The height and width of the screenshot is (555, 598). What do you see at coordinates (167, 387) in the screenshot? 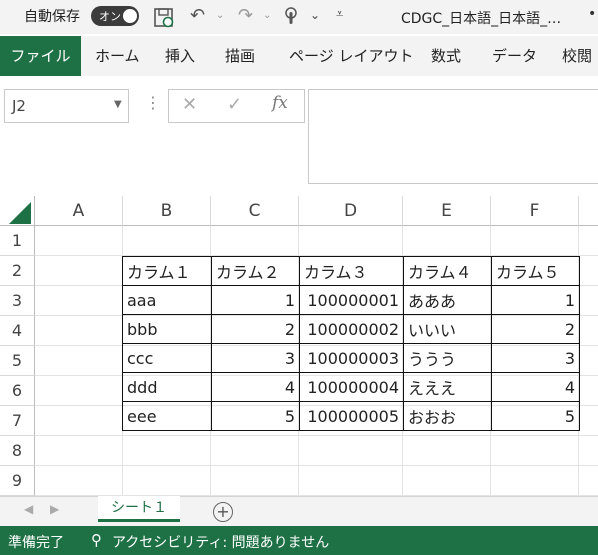
I see `table-cell: ddd` at bounding box center [167, 387].